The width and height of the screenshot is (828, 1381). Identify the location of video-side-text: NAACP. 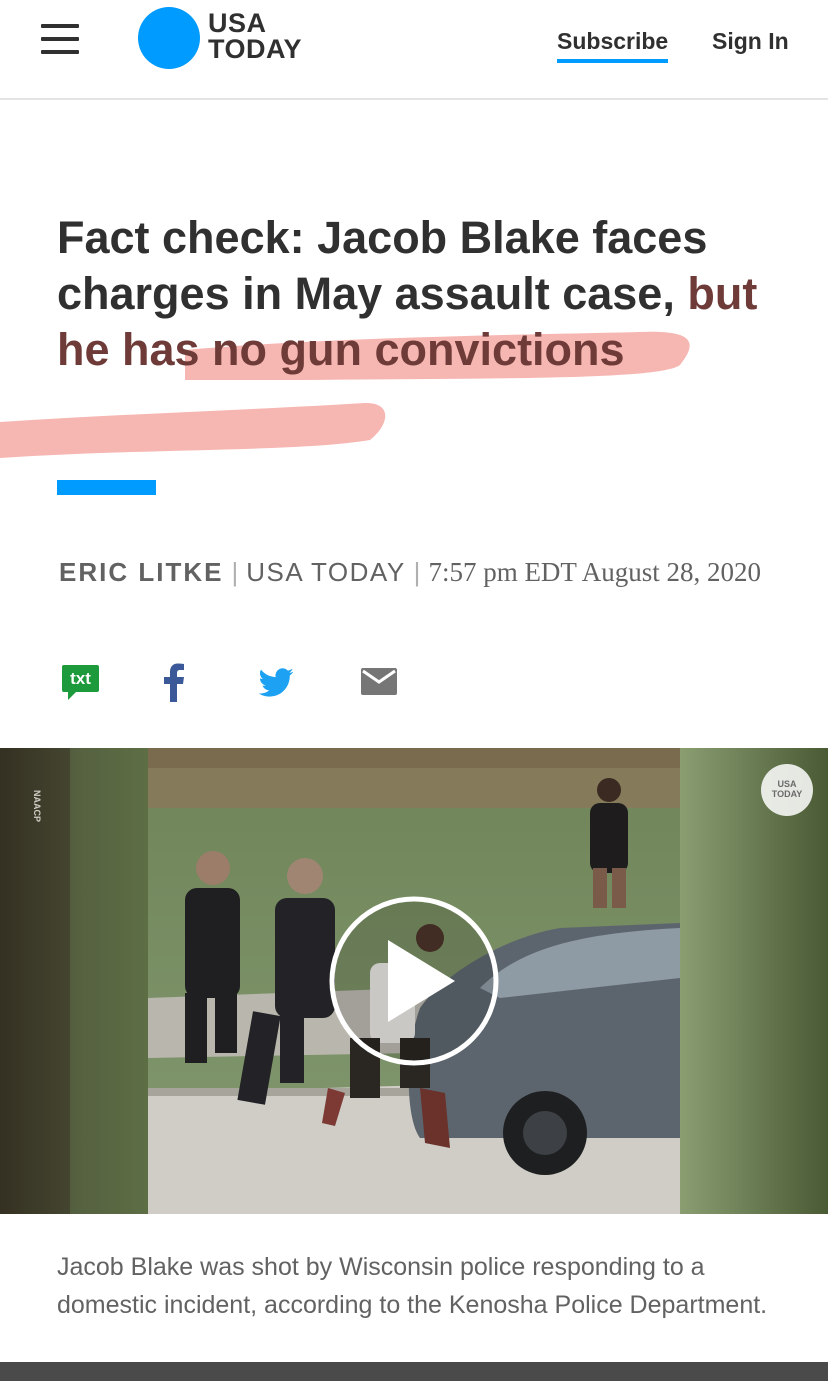
(37, 806).